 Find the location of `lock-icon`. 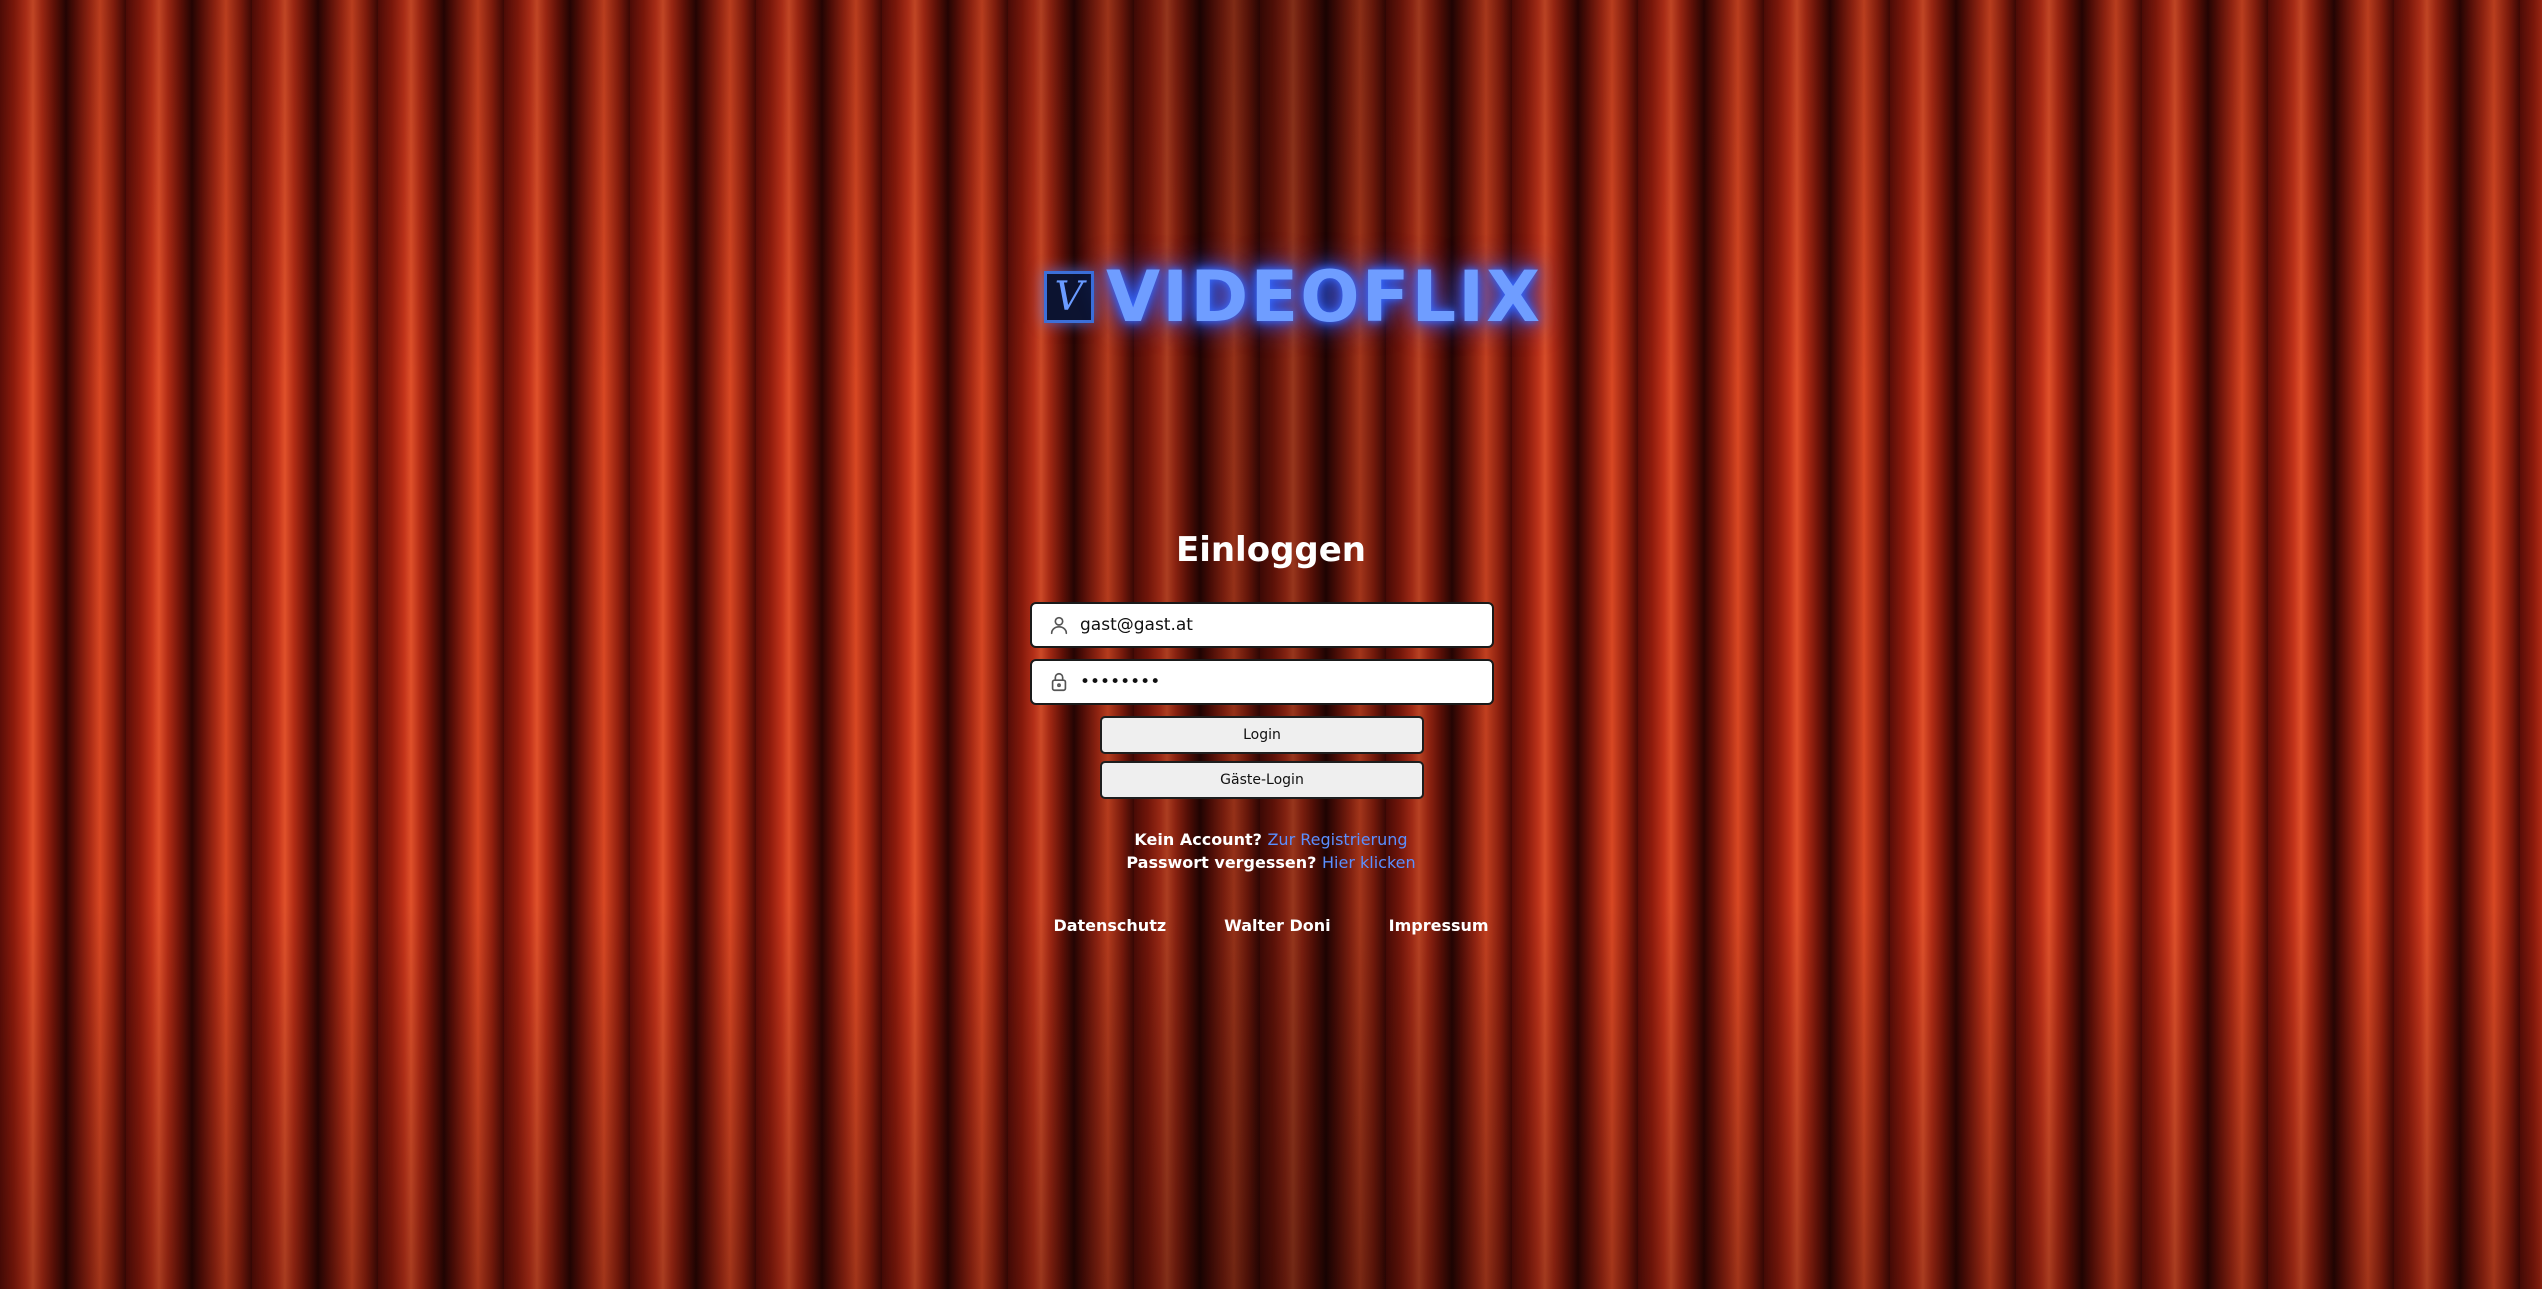

lock-icon is located at coordinates (1059, 682).